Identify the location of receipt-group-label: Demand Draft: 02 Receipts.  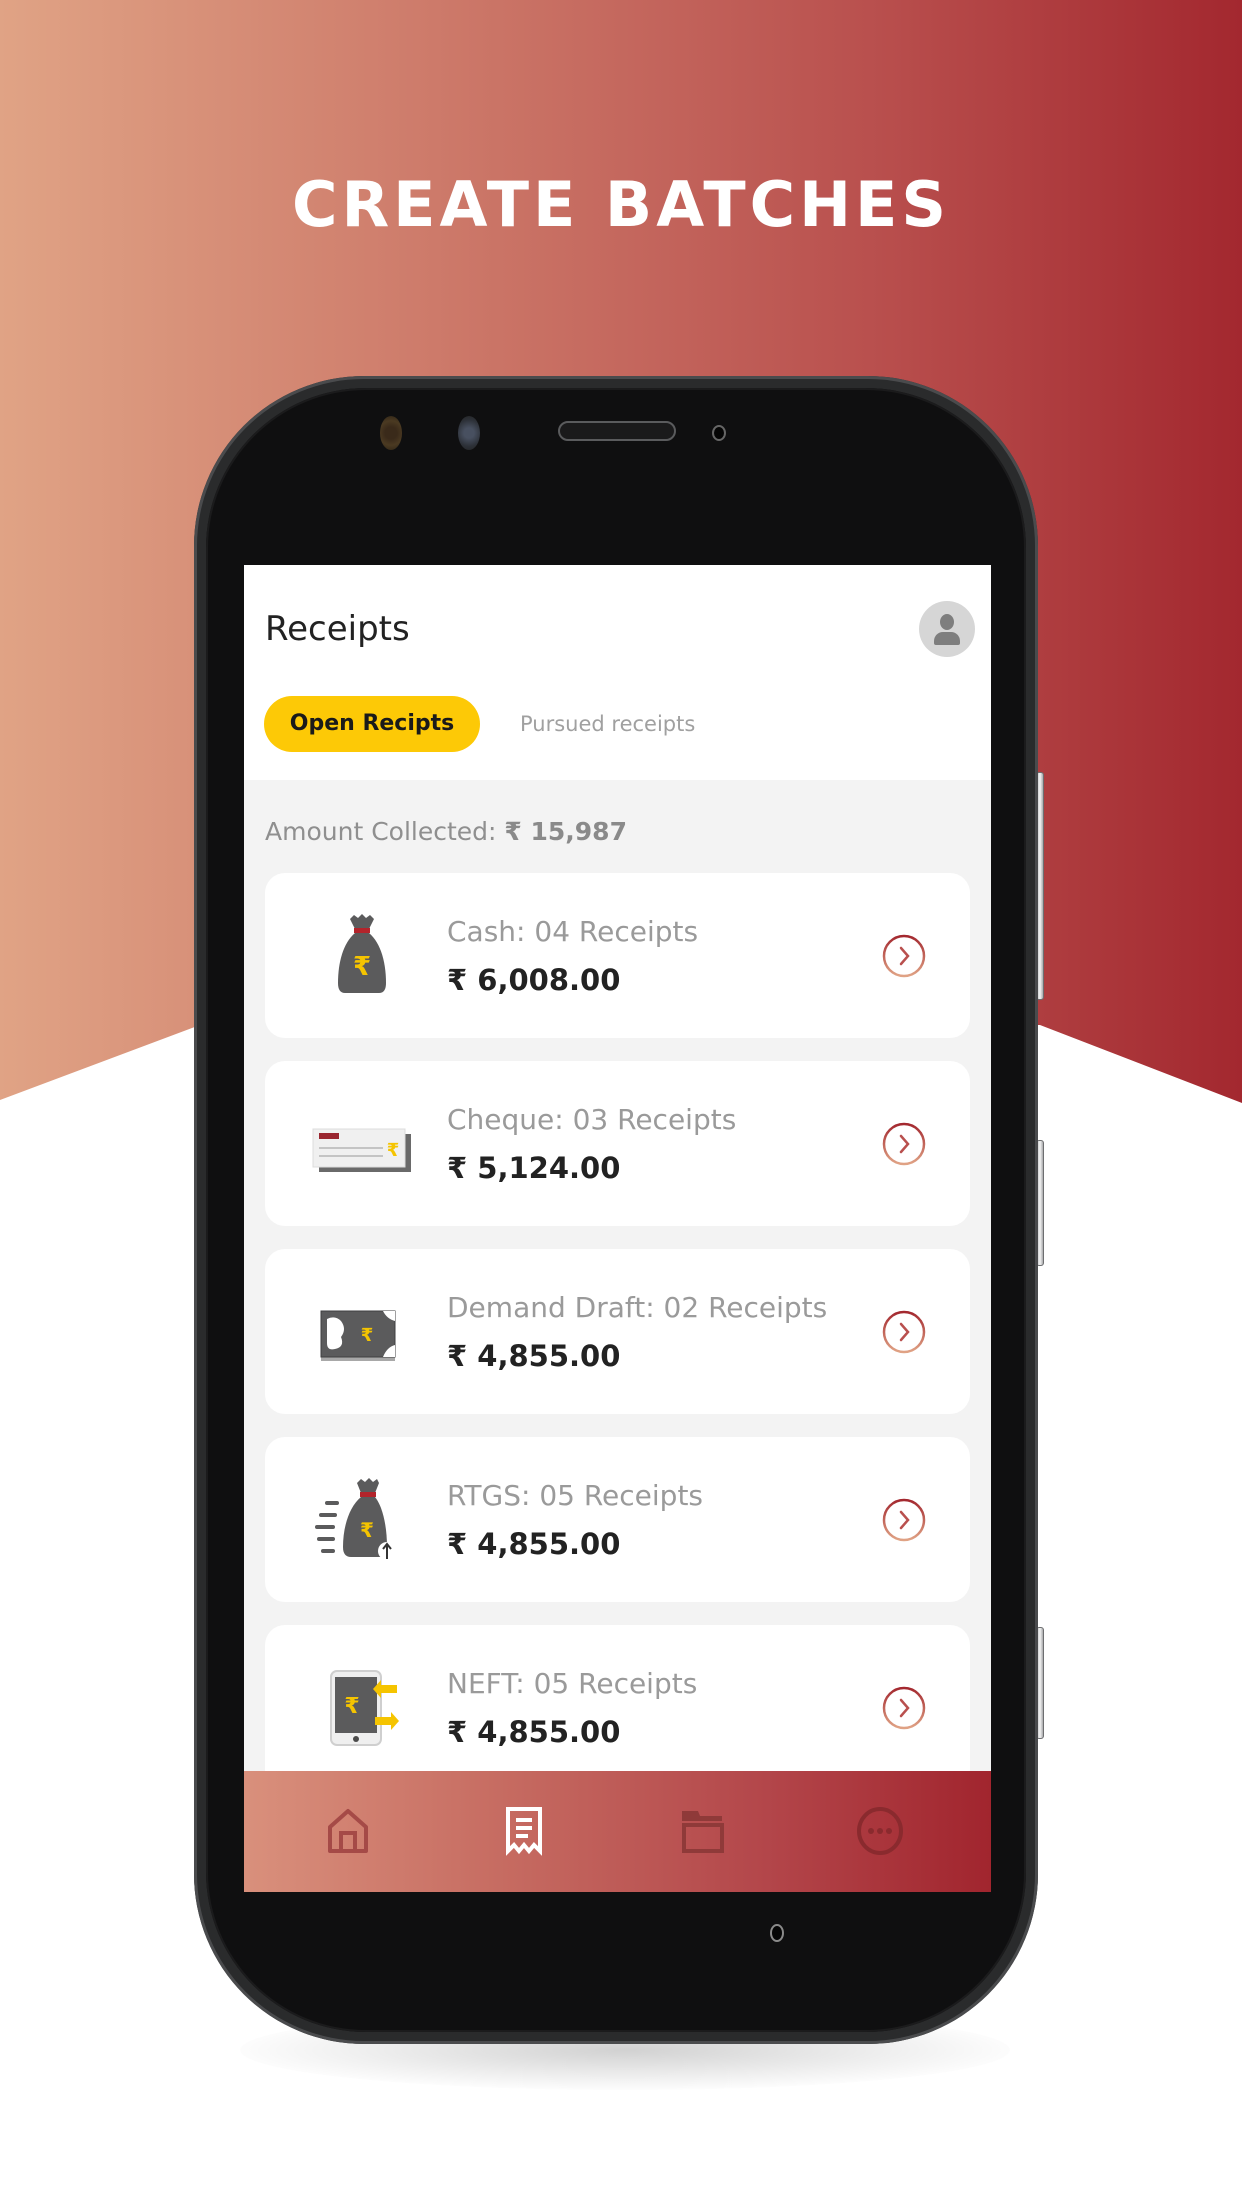
(637, 1307).